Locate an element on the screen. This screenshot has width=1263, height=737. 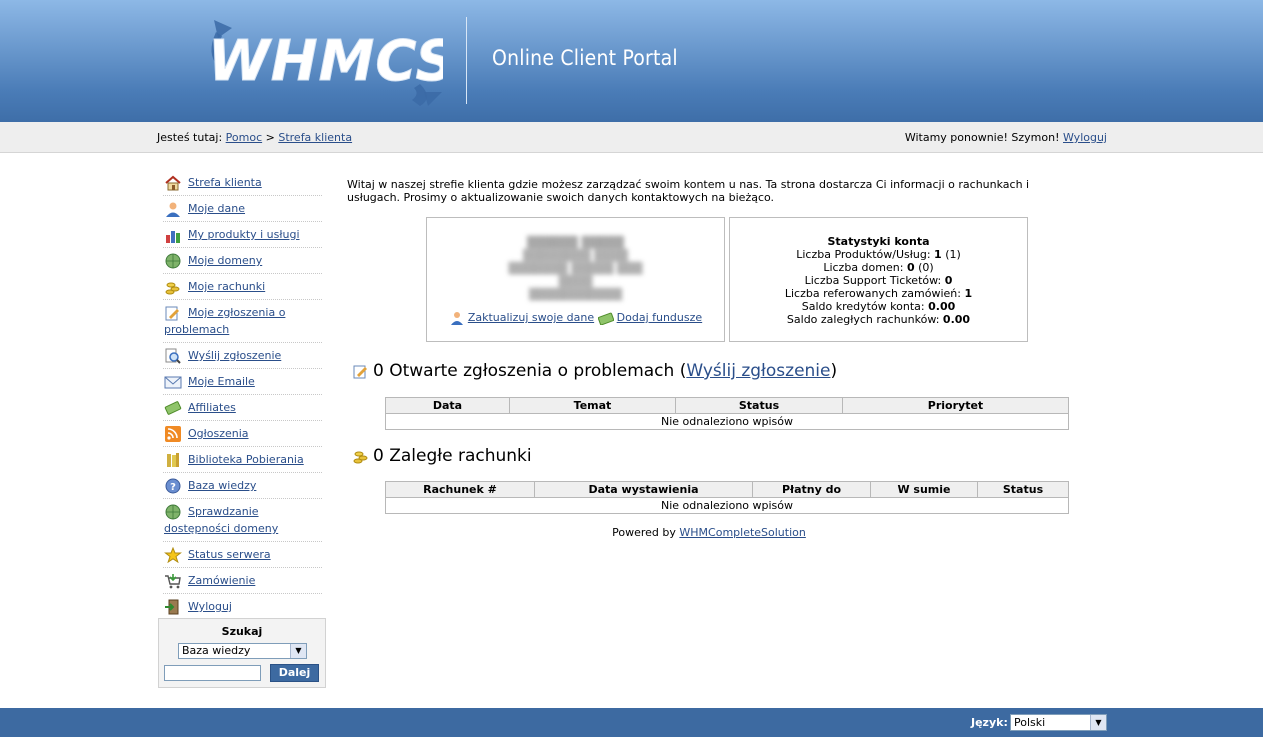
breadcrumb-prefix: Jesteś tutaj: is located at coordinates (190, 137).